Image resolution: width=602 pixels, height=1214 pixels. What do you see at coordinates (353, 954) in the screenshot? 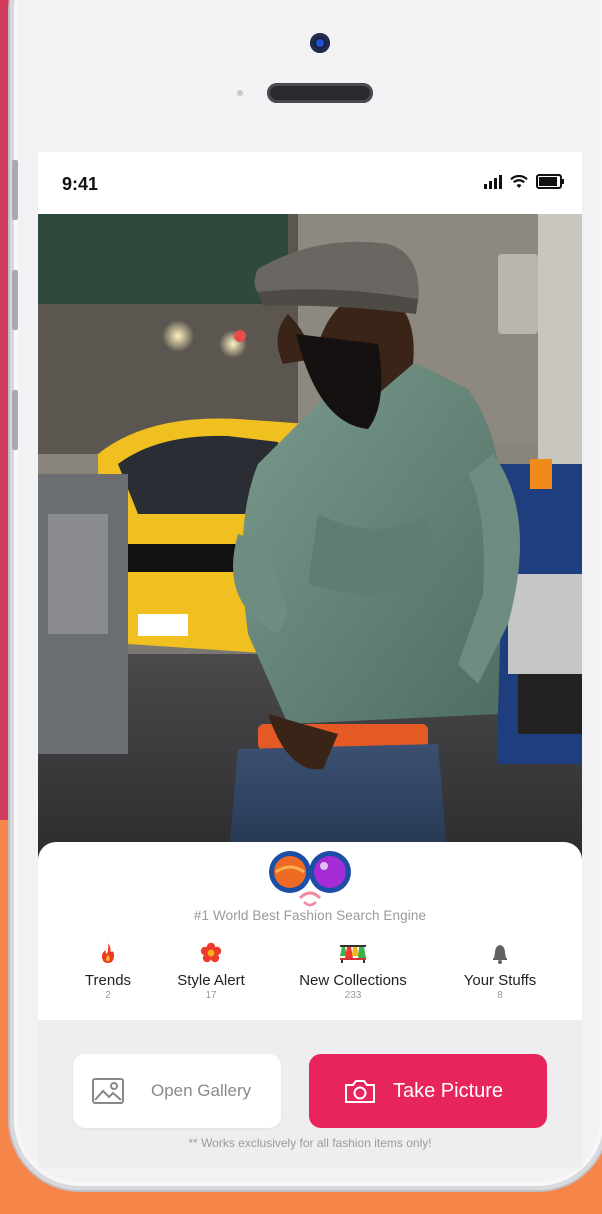
I see `clothes-rack-icon` at bounding box center [353, 954].